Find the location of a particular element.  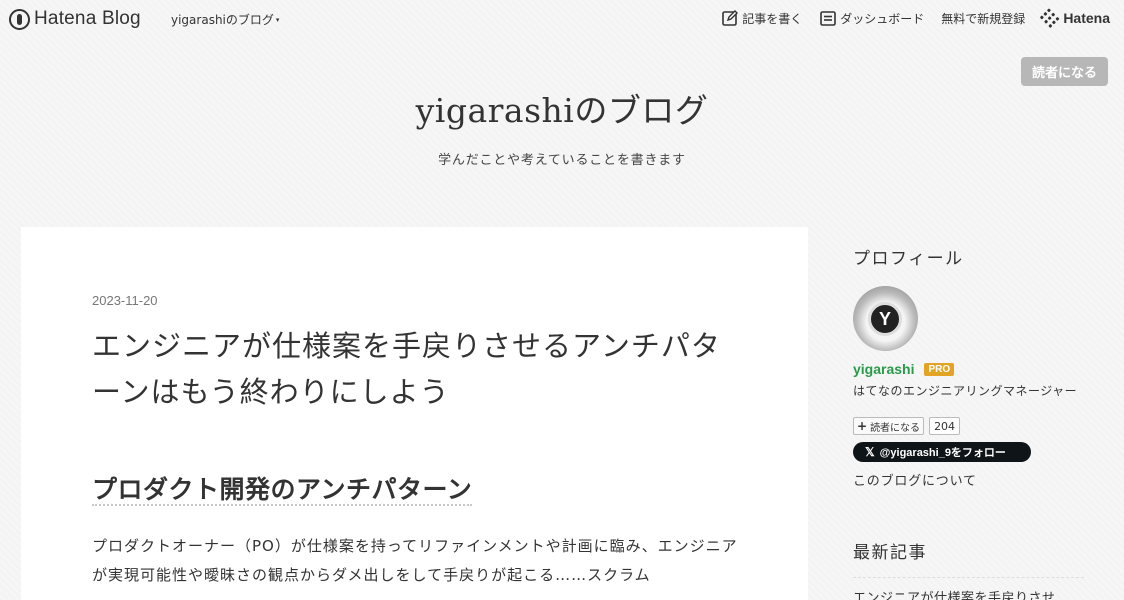

subscribe-button: 読者になる is located at coordinates (1064, 71).